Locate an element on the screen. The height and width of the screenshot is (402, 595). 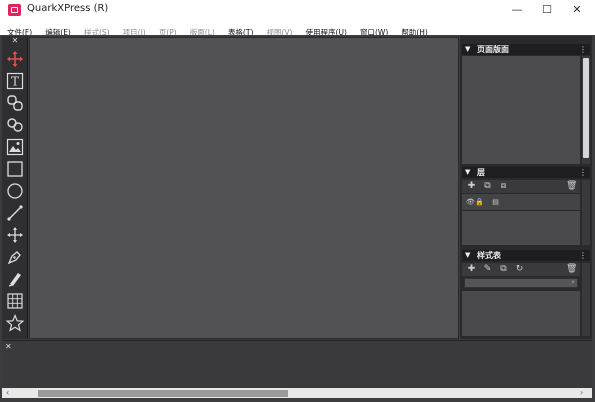
search-icon: ⌕ is located at coordinates (573, 282).